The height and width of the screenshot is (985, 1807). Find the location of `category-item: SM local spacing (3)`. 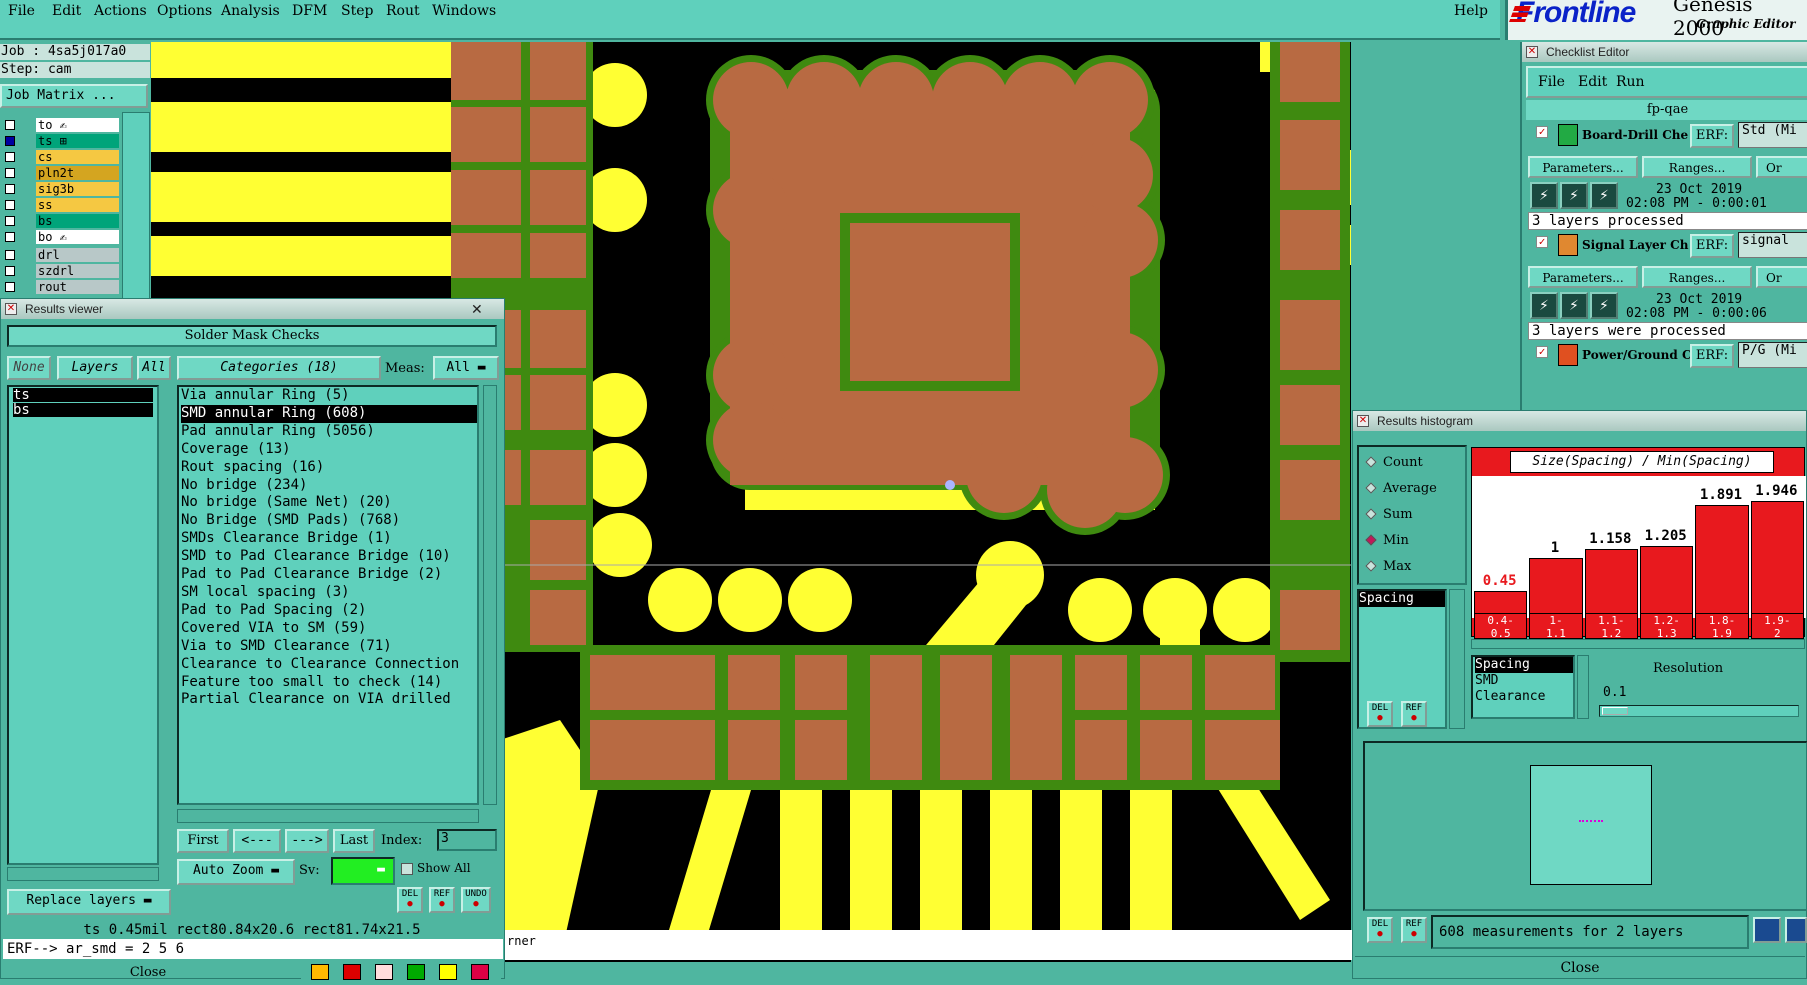

category-item: SM local spacing (3) is located at coordinates (329, 593).